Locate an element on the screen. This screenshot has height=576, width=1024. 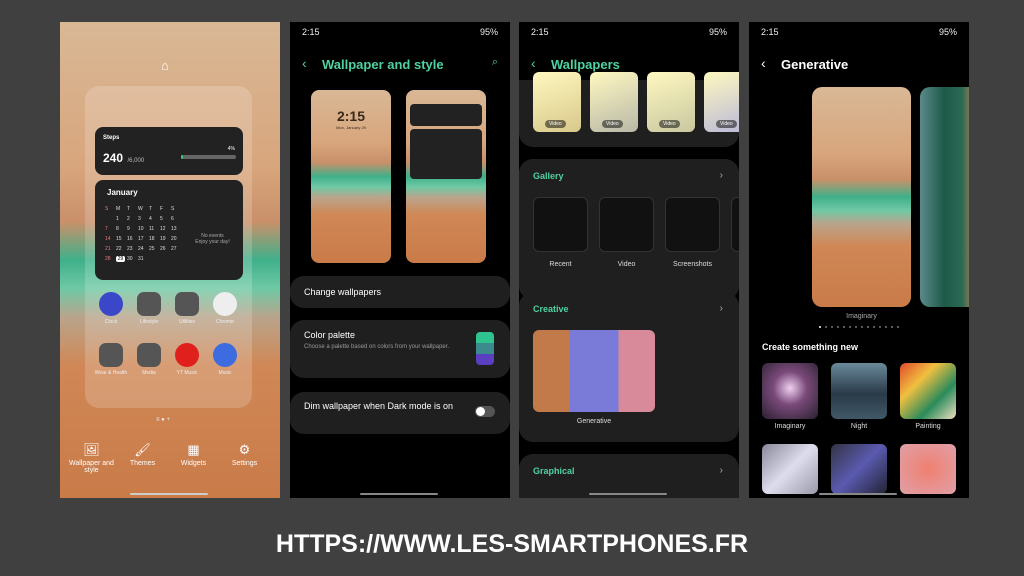
menu-label: Widgets is located at coordinates (193, 463).